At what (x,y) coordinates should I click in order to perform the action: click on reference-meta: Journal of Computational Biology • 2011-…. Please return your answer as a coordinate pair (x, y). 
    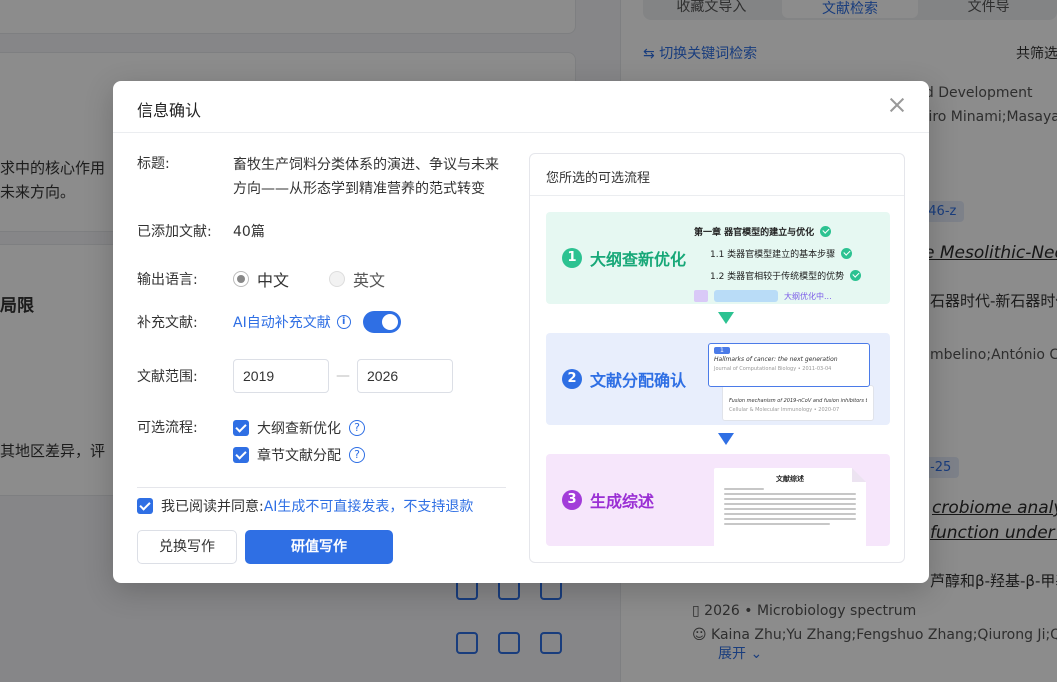
    Looking at the image, I should click on (773, 369).